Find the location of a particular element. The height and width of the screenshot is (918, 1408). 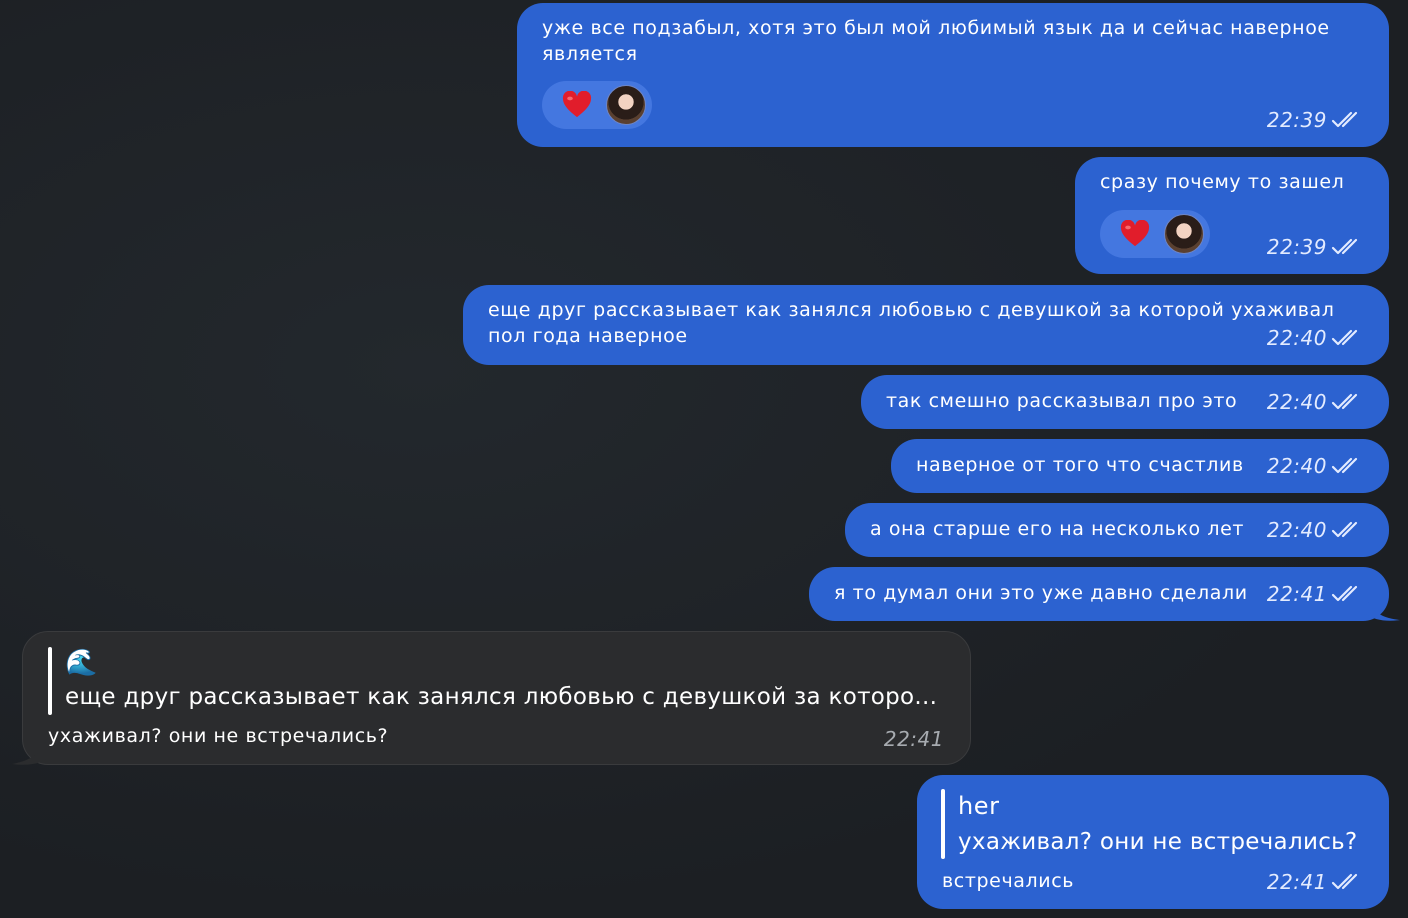

message-text: ухаживал? они не встречались? is located at coordinates (218, 736).